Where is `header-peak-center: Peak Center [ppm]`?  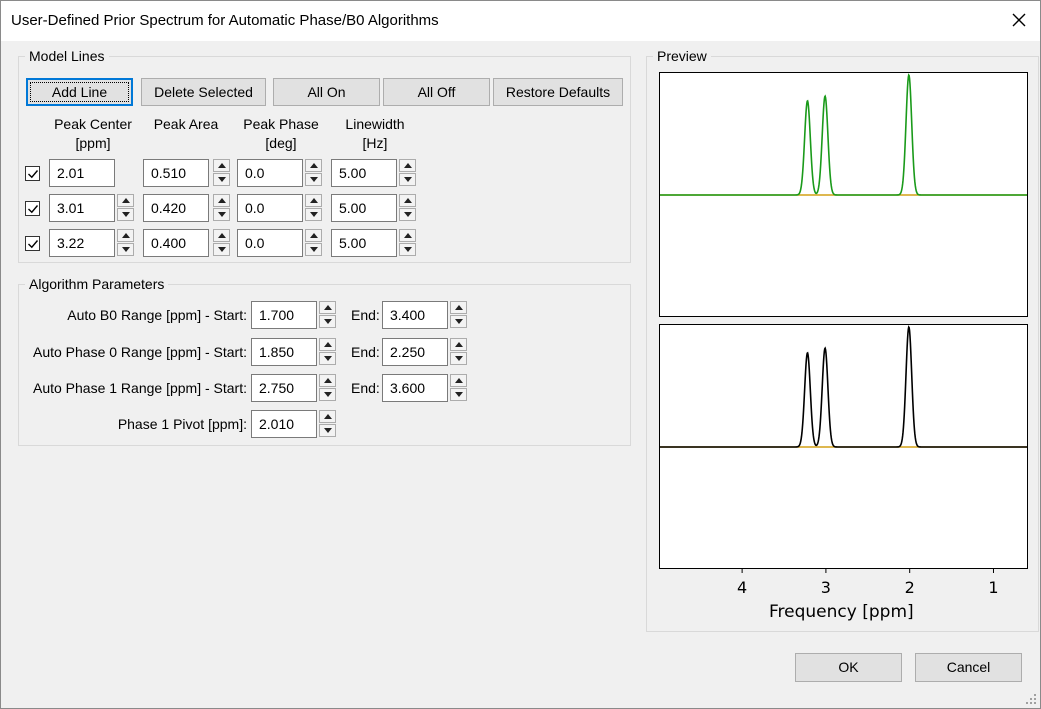
header-peak-center: Peak Center [ppm] is located at coordinates (93, 134).